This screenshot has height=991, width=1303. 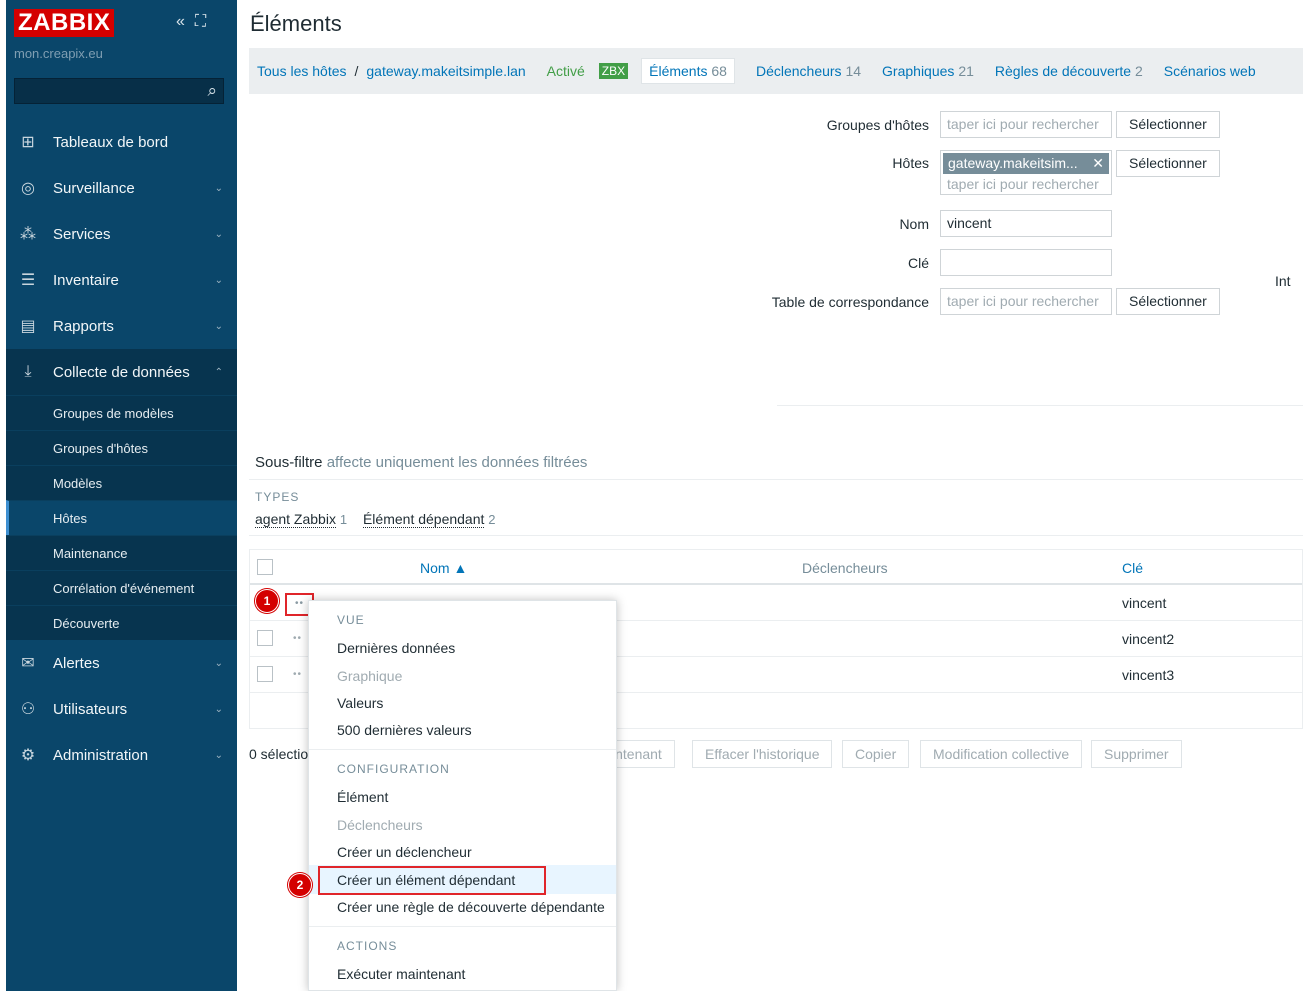 I want to click on filter-row-name: Nom vincent, so click(x=926, y=223).